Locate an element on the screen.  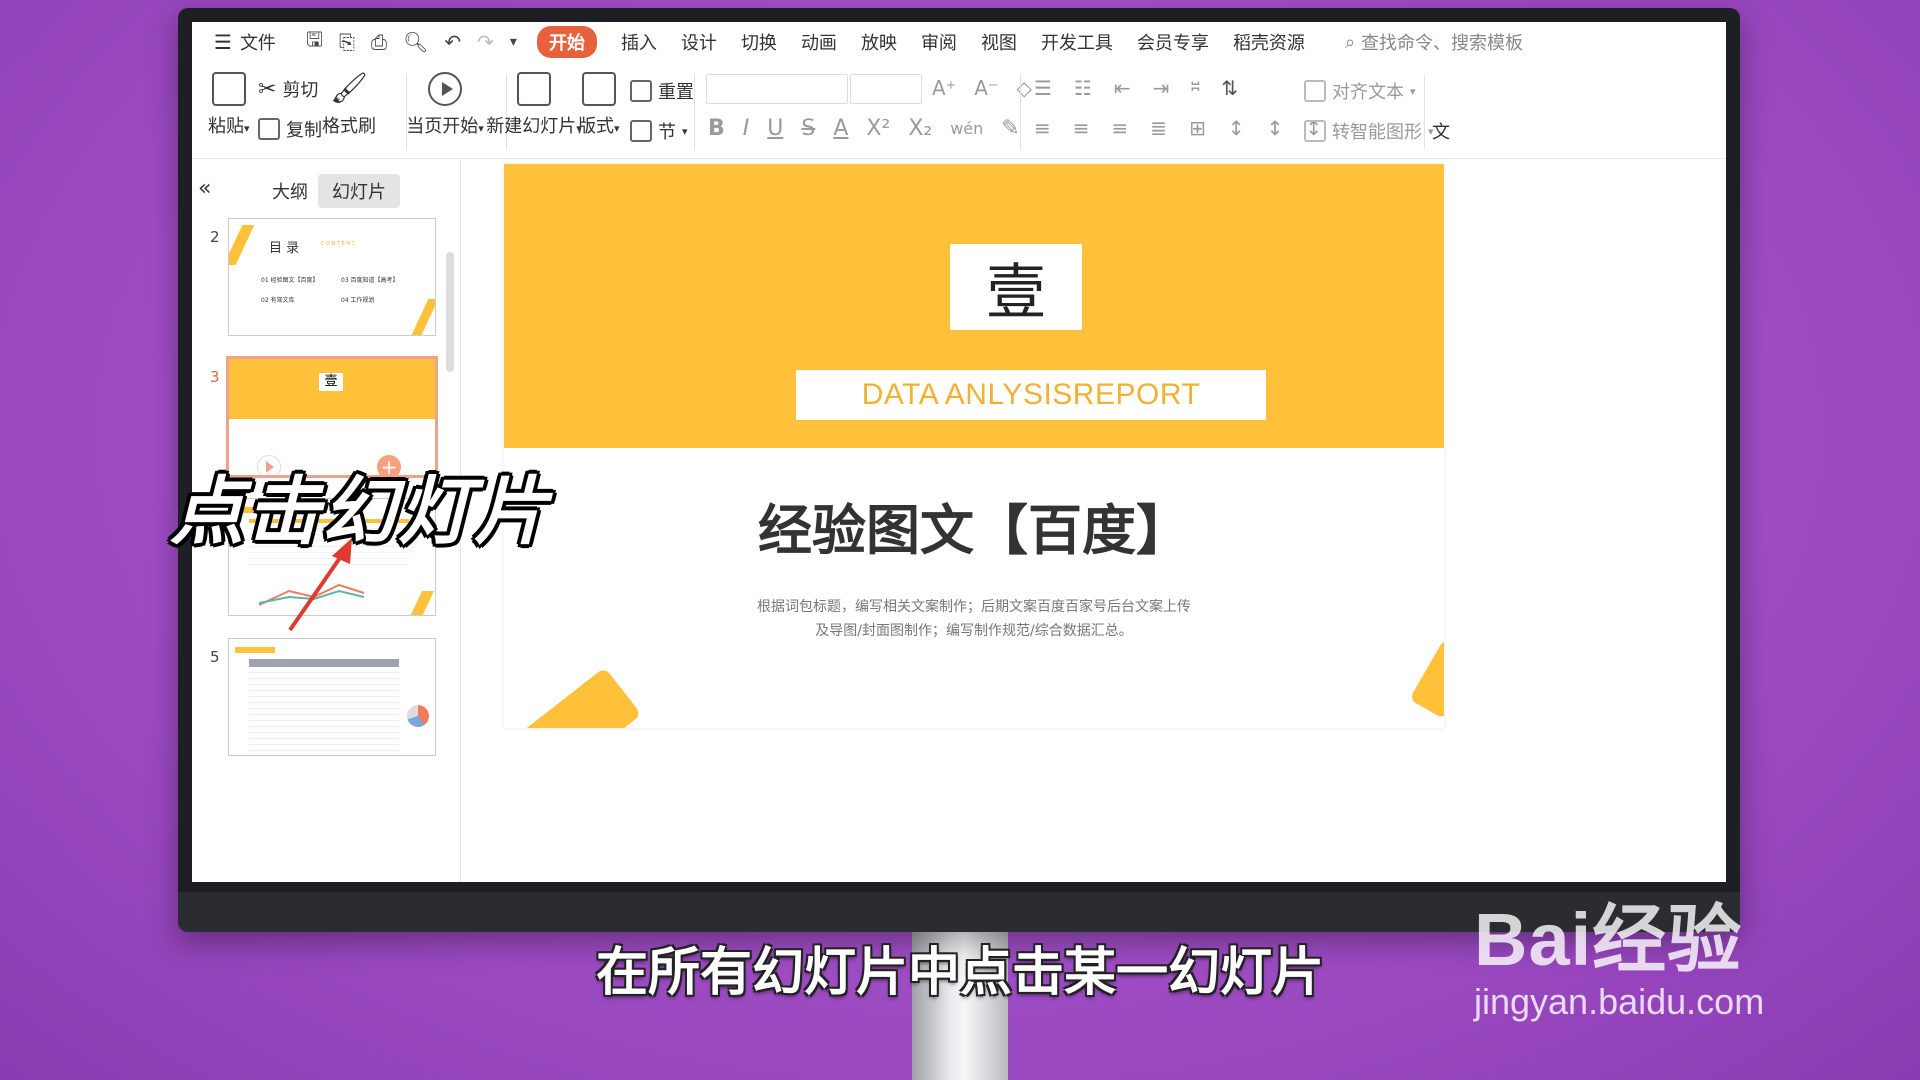
section-label: 节 is located at coordinates (667, 132).